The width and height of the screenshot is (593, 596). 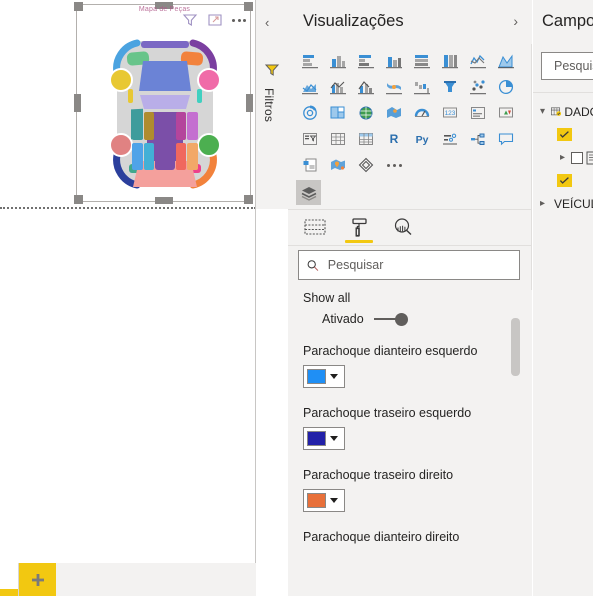 What do you see at coordinates (422, 61) in the screenshot?
I see `100-stacked-bar-chart-icon` at bounding box center [422, 61].